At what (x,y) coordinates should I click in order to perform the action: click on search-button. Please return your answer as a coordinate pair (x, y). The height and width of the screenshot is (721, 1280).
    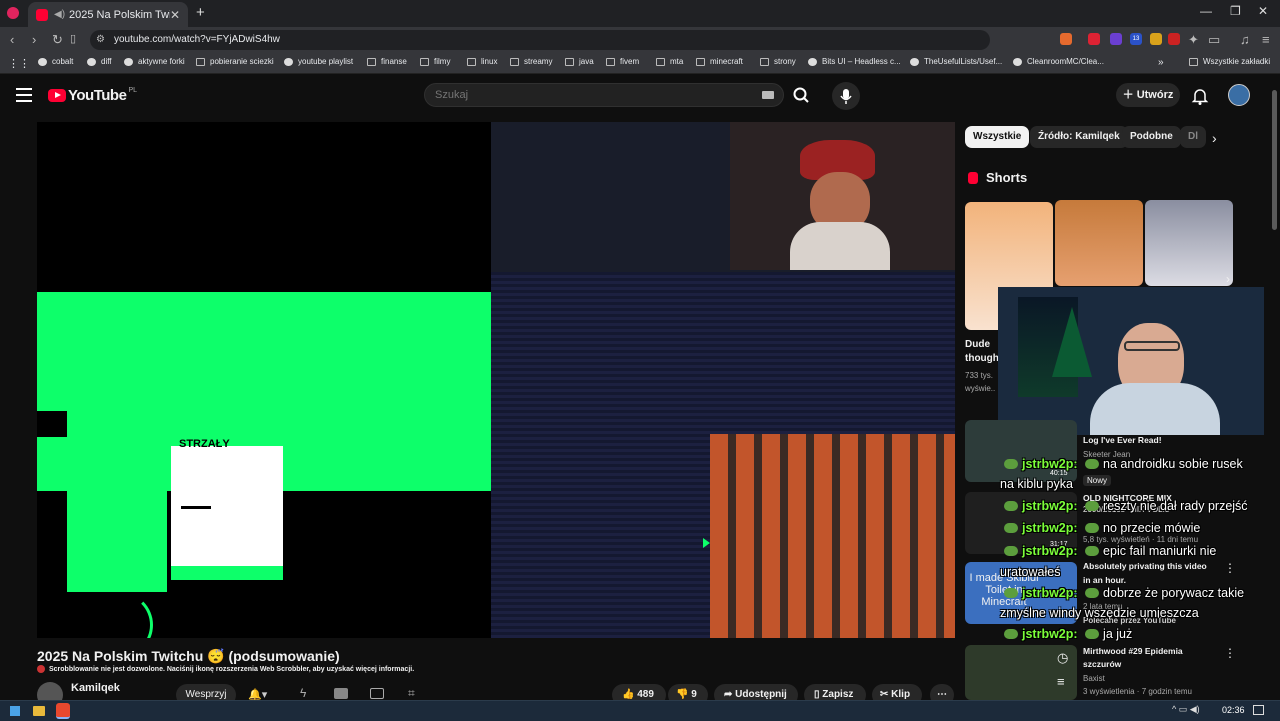
    Looking at the image, I should click on (802, 95).